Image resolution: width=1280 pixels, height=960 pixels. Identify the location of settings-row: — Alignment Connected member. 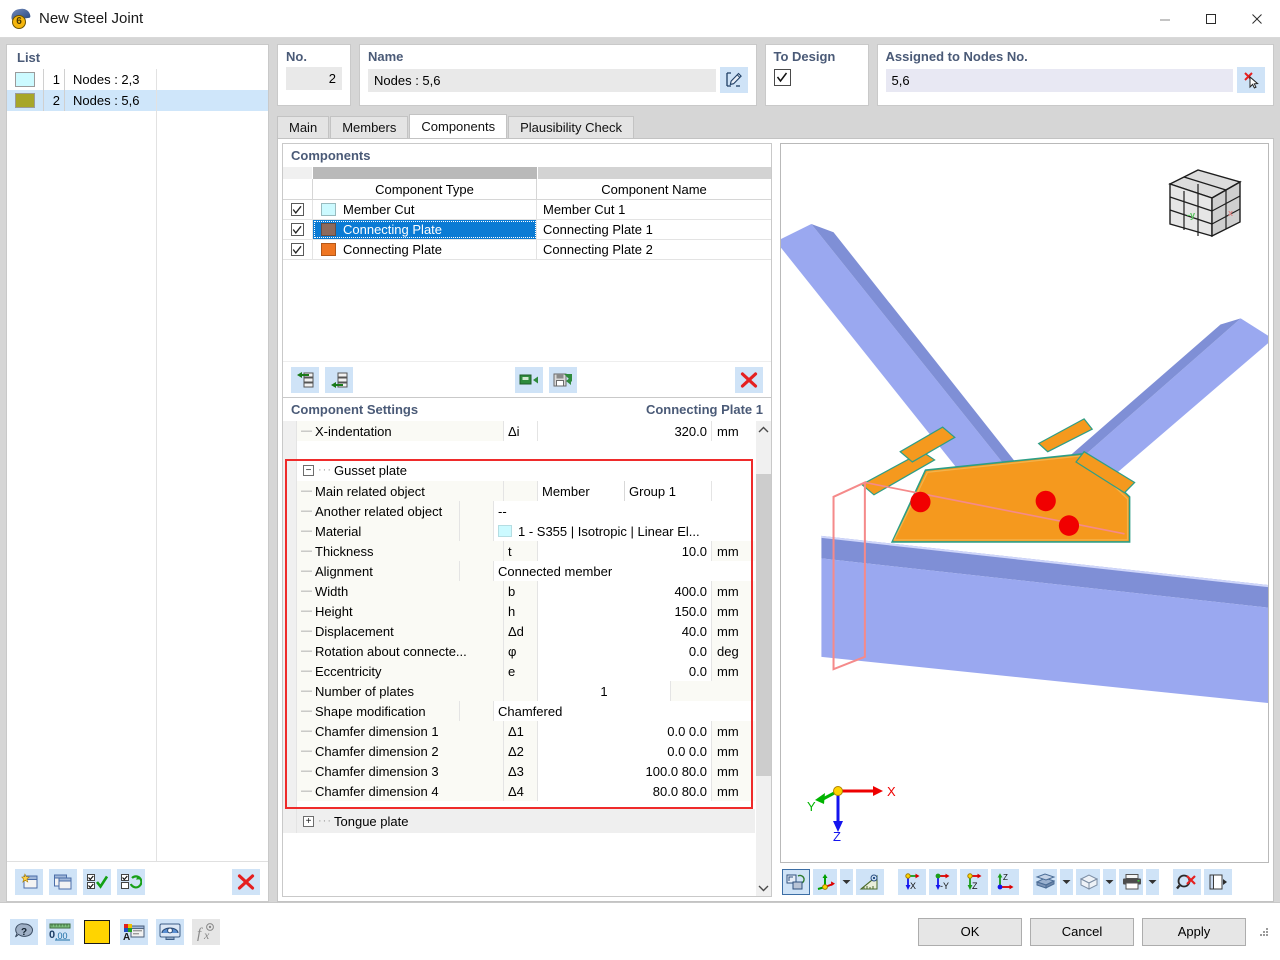
(519, 571).